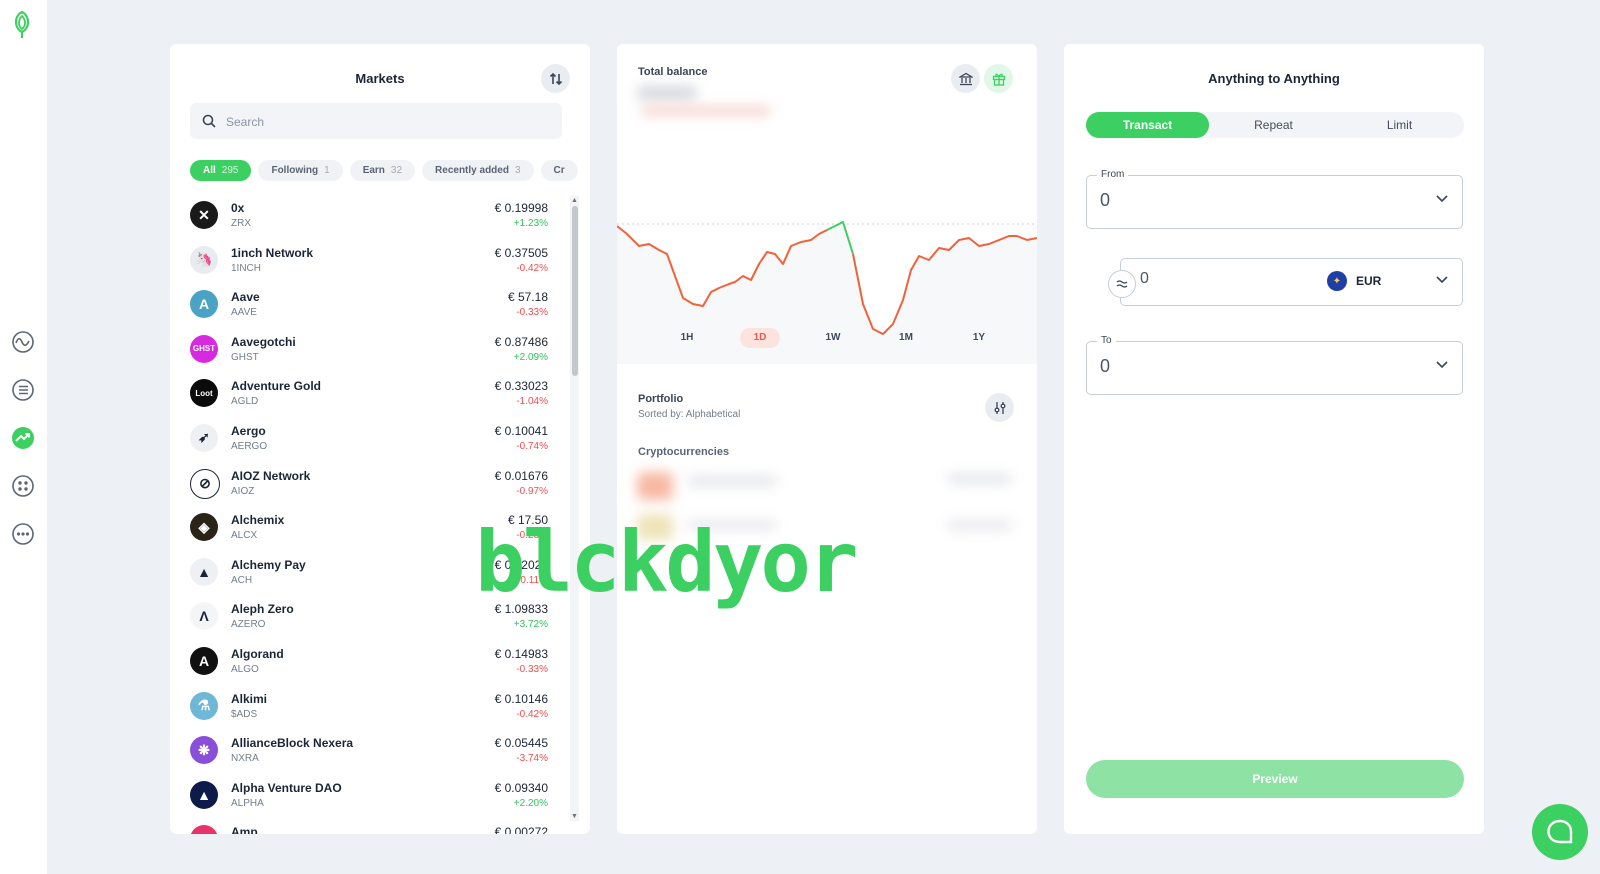 The height and width of the screenshot is (874, 1600). I want to click on asset-change: -3.74%, so click(532, 759).